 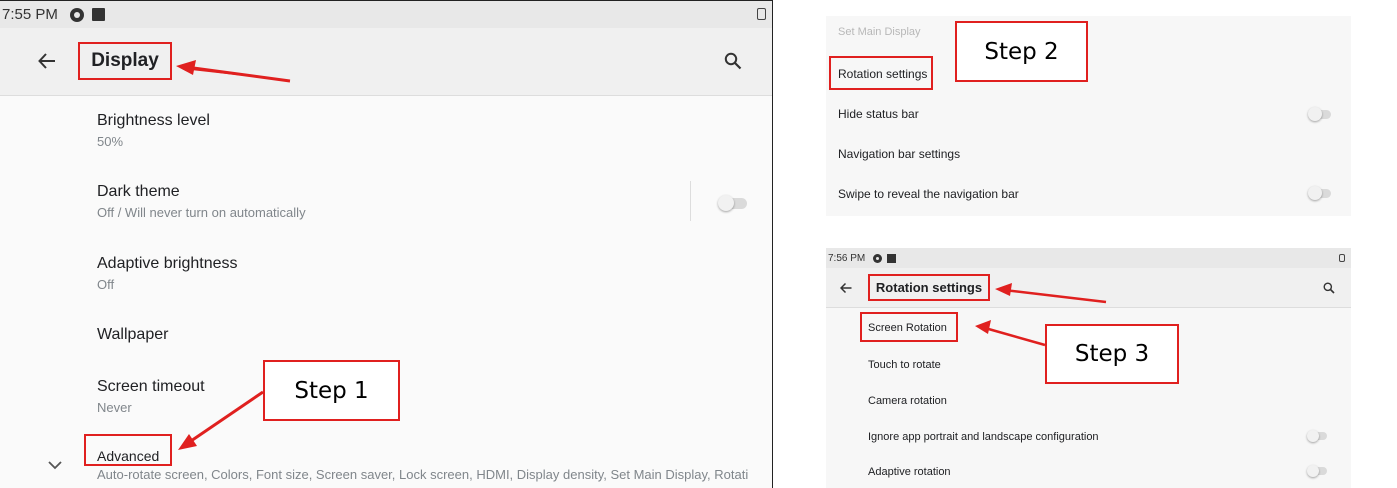 I want to click on setting-brightness-level: Brightness level 50%, so click(x=153, y=130).